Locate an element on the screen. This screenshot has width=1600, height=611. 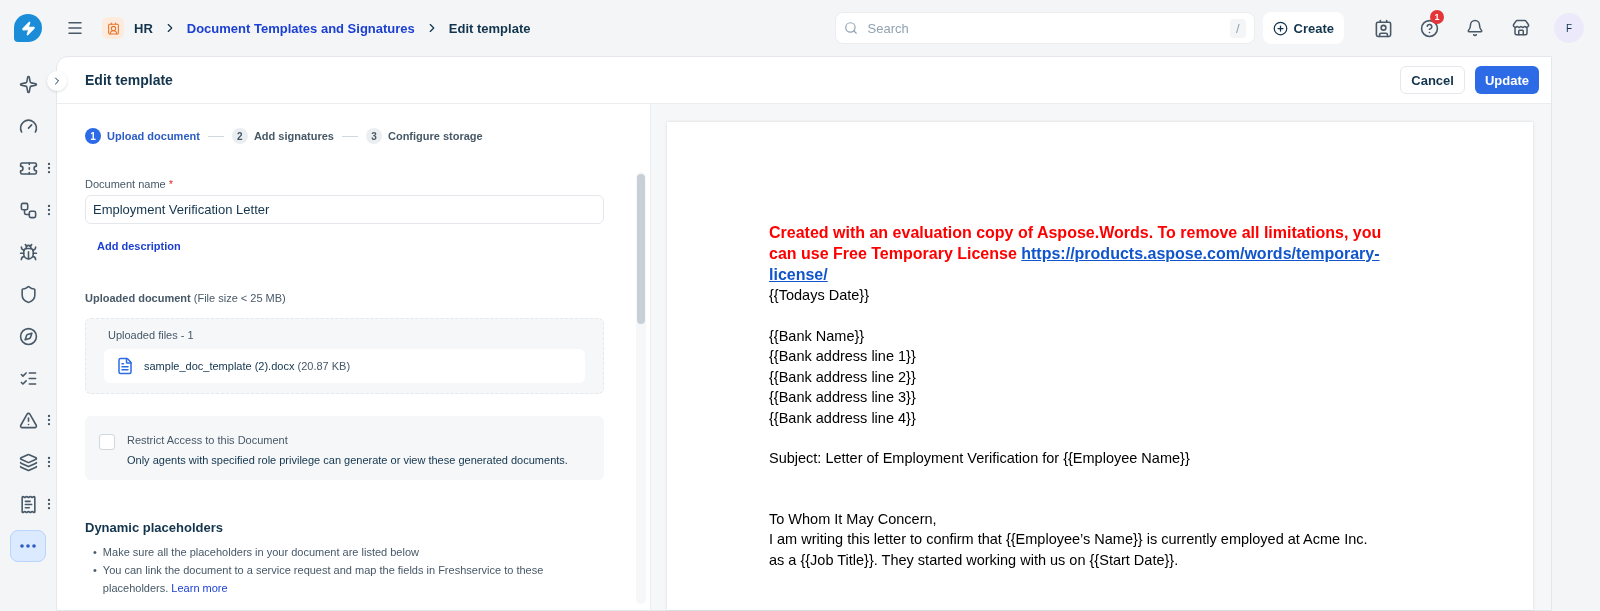
document-name-field: Employment Verification Letter is located at coordinates (344, 209).